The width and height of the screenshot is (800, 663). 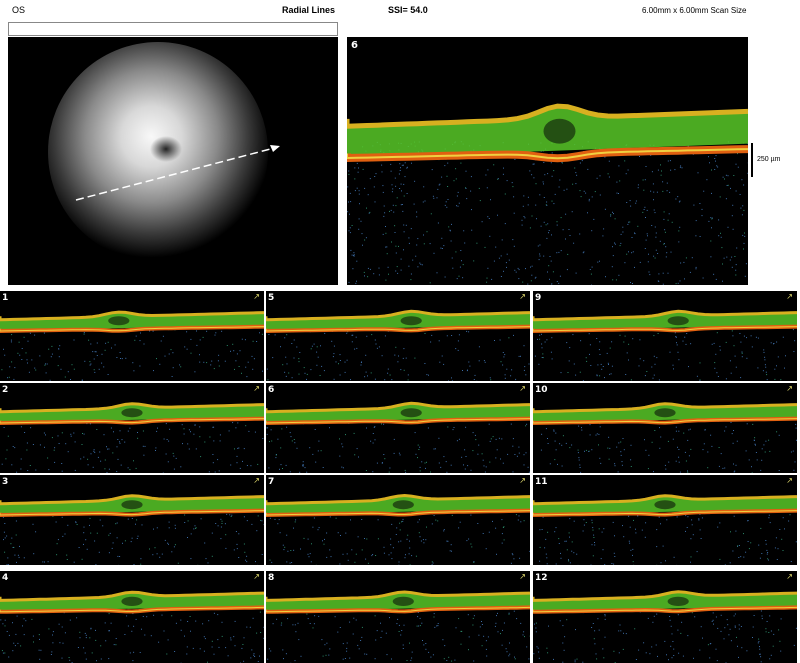 I want to click on scale-label: 250 µm, so click(x=769, y=159).